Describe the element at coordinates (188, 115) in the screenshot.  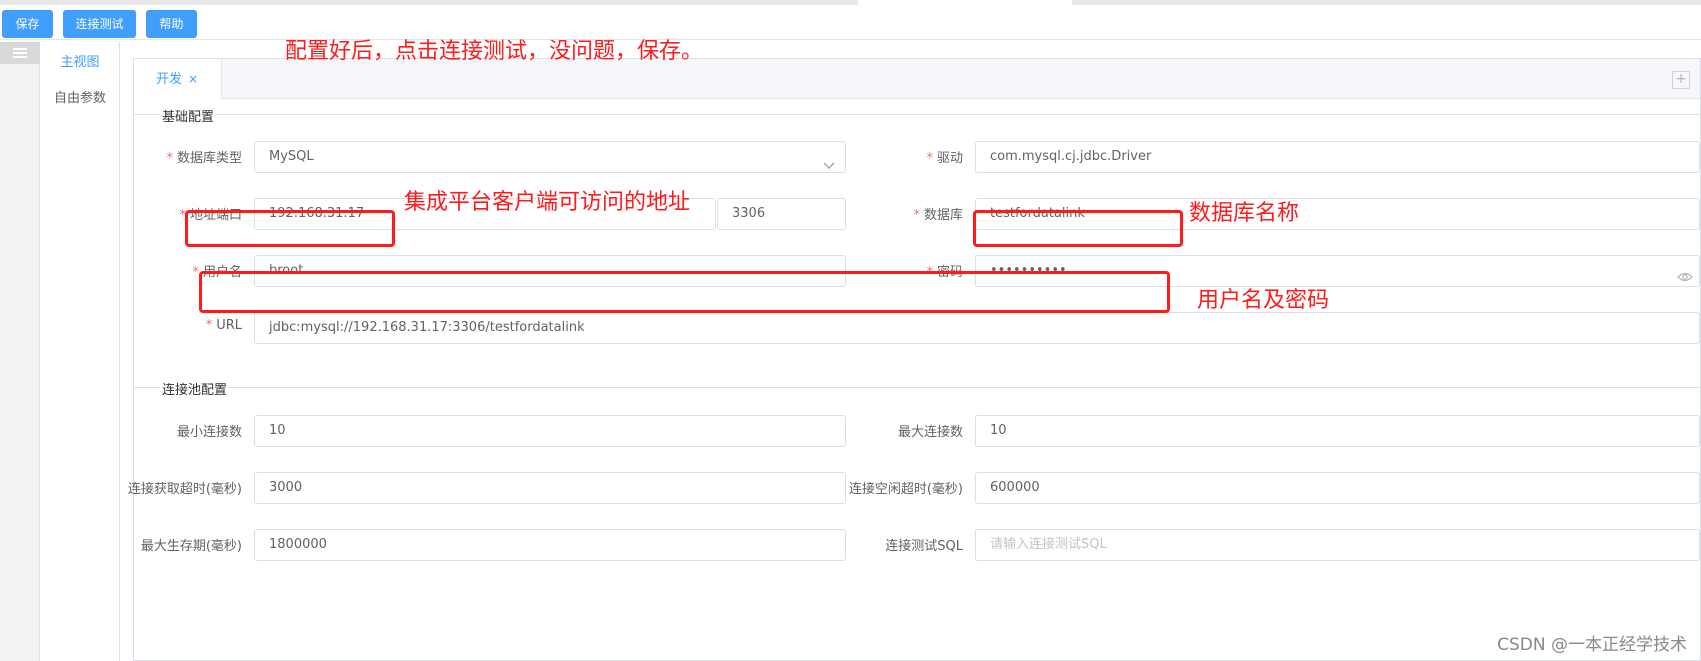
I see `section-title-basic: 基础配置` at that location.